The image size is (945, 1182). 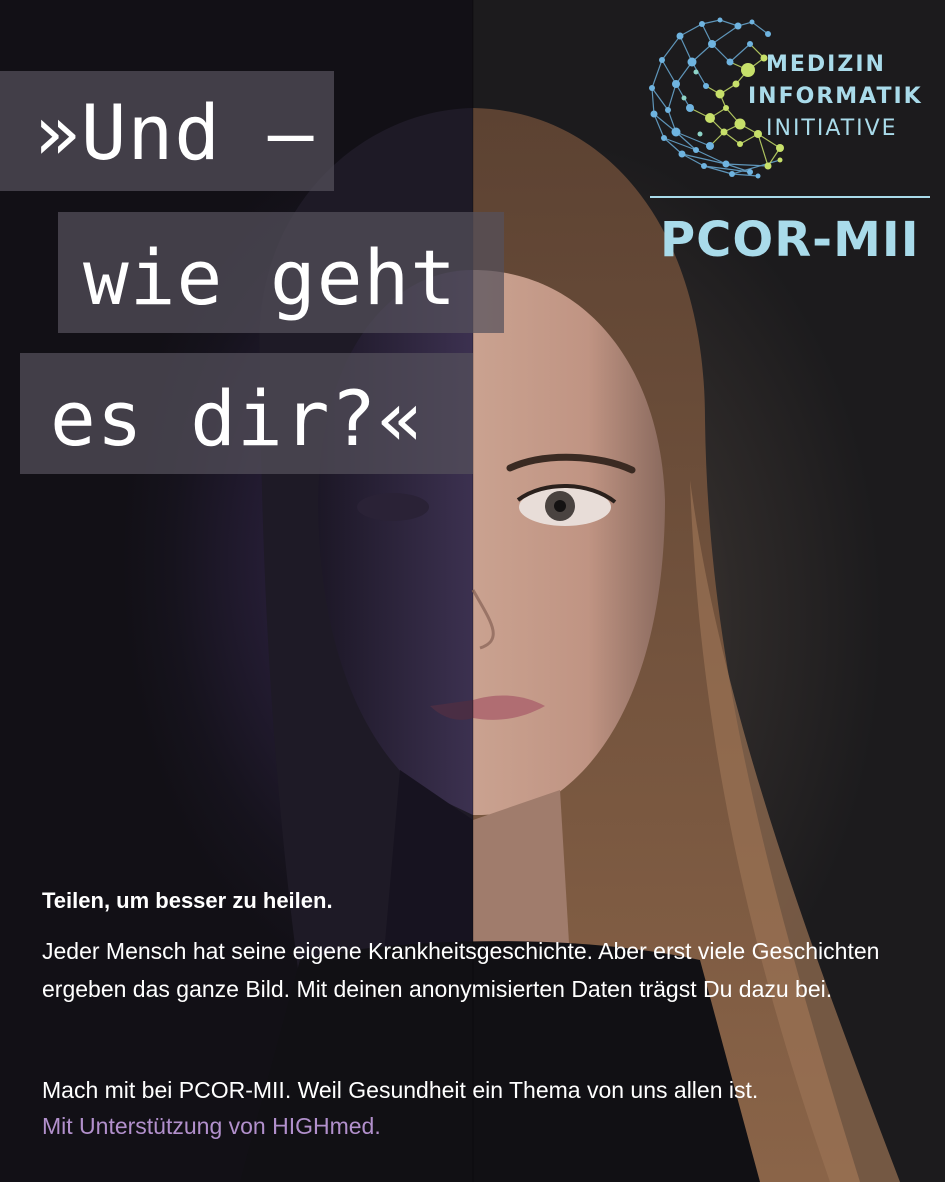 What do you see at coordinates (174, 132) in the screenshot?
I see `headline-line-1: »Und –` at bounding box center [174, 132].